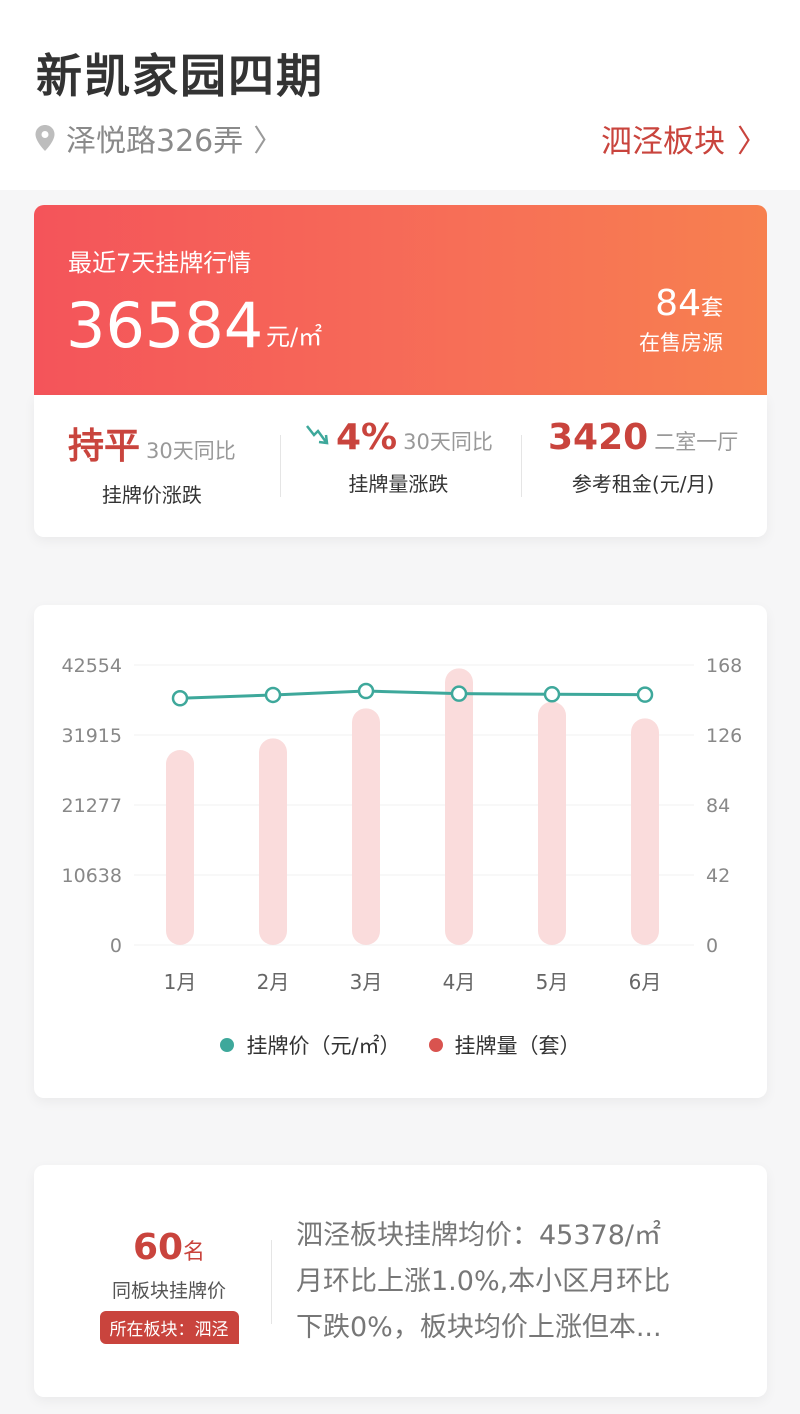 The height and width of the screenshot is (1414, 800). I want to click on stat-value: 持平, so click(104, 446).